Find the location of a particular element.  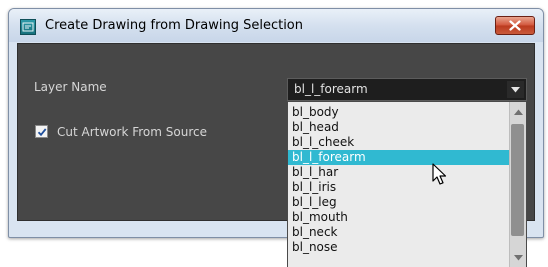

combo-dropdown-button is located at coordinates (515, 89).